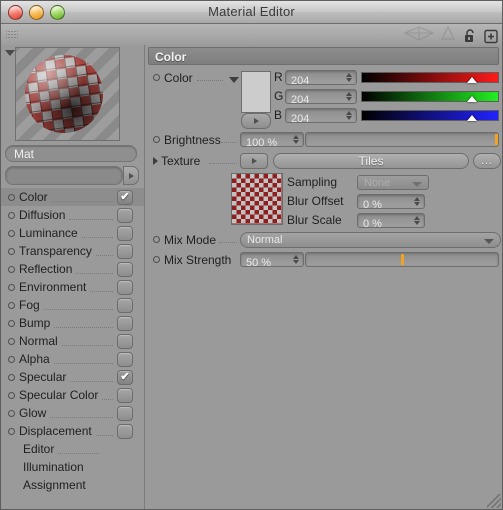 This screenshot has height=510, width=503. I want to click on mix-strength-slider, so click(402, 259).